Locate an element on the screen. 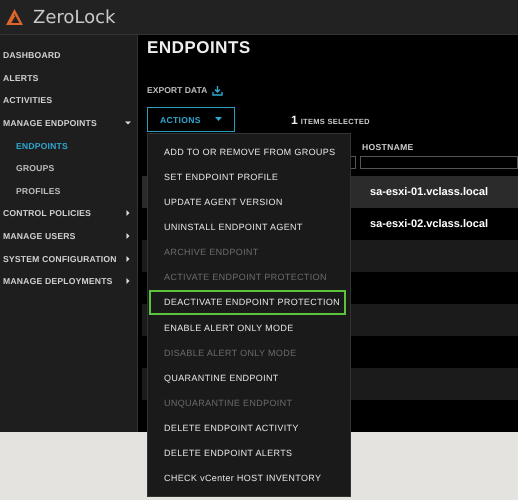 This screenshot has width=518, height=500. page-title: ENDPOINTS is located at coordinates (199, 48).